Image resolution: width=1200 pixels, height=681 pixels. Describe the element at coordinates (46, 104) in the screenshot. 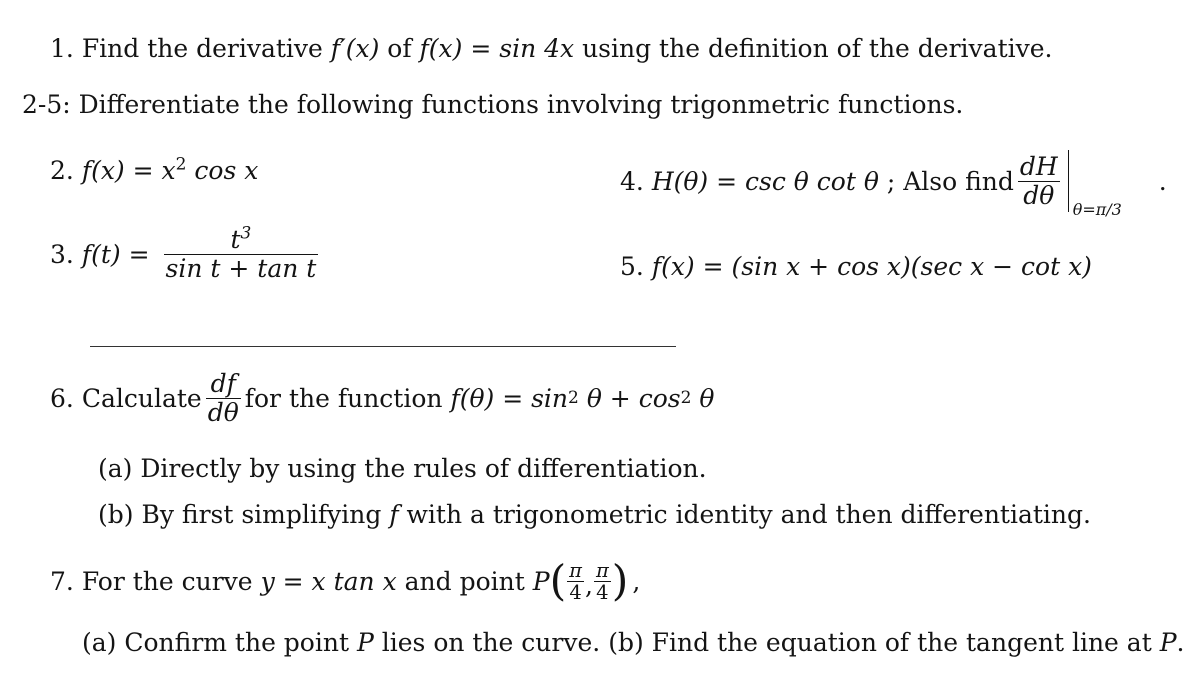

I see `section-label: 2-5:` at that location.